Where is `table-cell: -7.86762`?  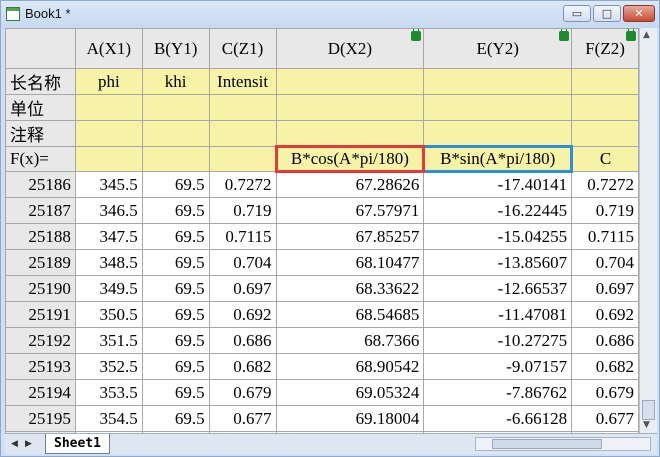
table-cell: -7.86762 is located at coordinates (498, 392).